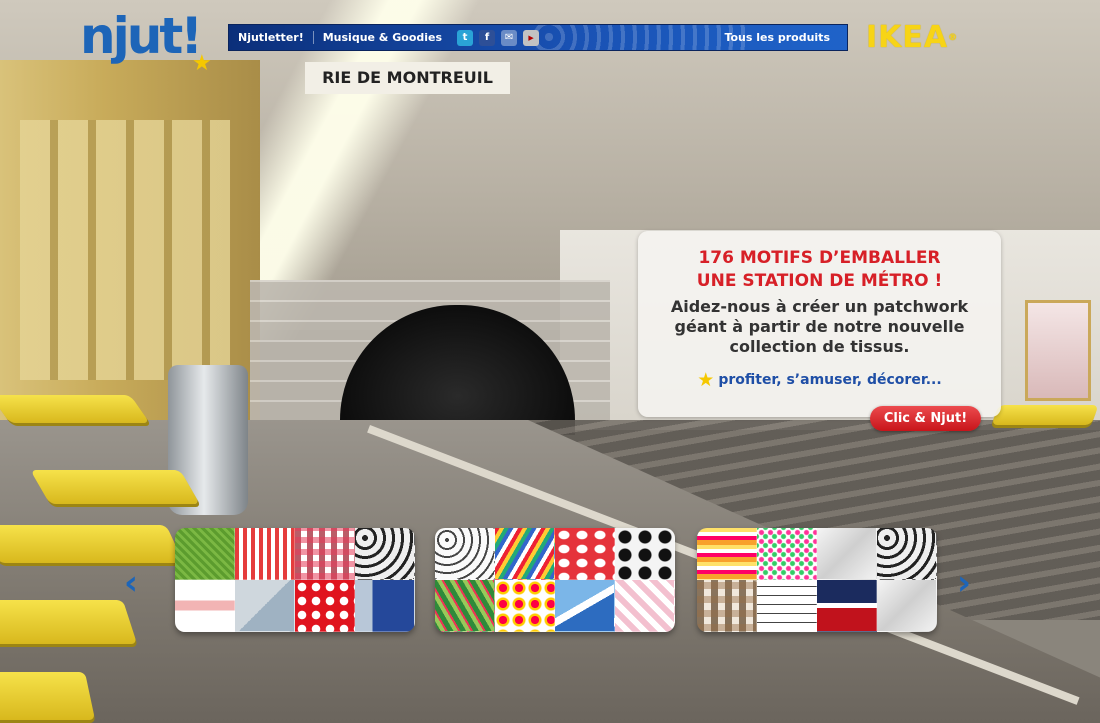 The height and width of the screenshot is (723, 1100). I want to click on promo-body-line-1: Aidez-nous à créer un patchwork, so click(819, 306).